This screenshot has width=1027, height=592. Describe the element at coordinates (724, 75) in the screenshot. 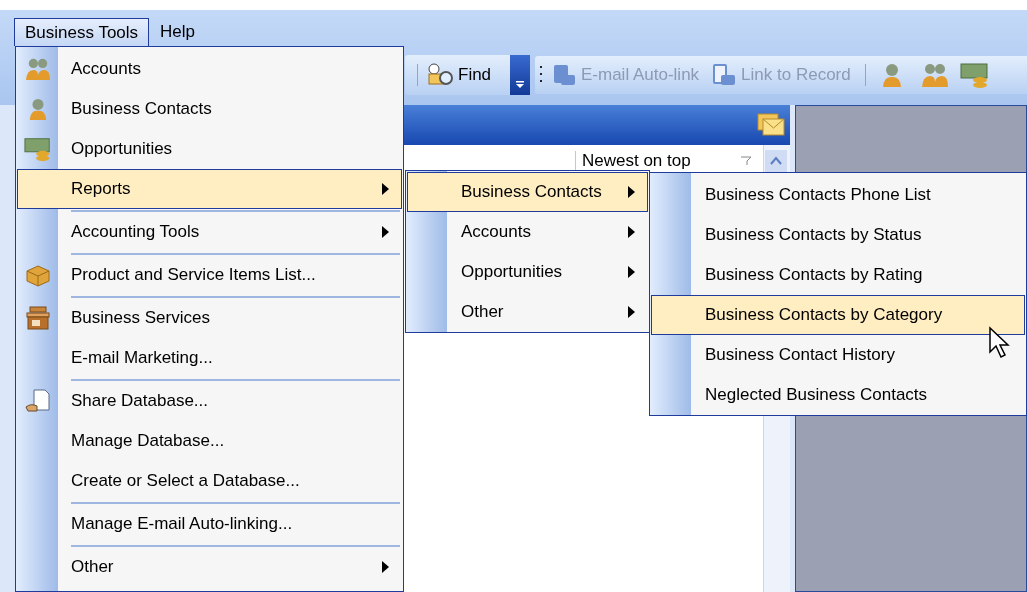

I see `record-icon` at that location.